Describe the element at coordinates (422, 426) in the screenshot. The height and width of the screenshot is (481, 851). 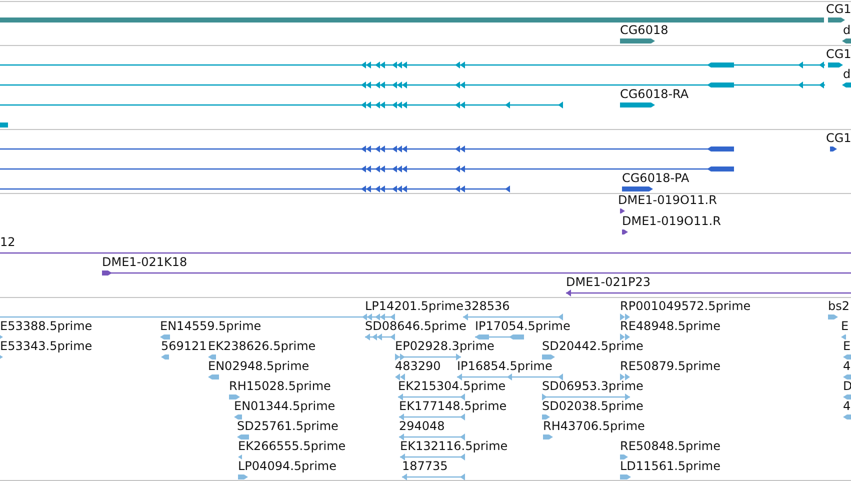
I see `feature-label: 294048` at that location.